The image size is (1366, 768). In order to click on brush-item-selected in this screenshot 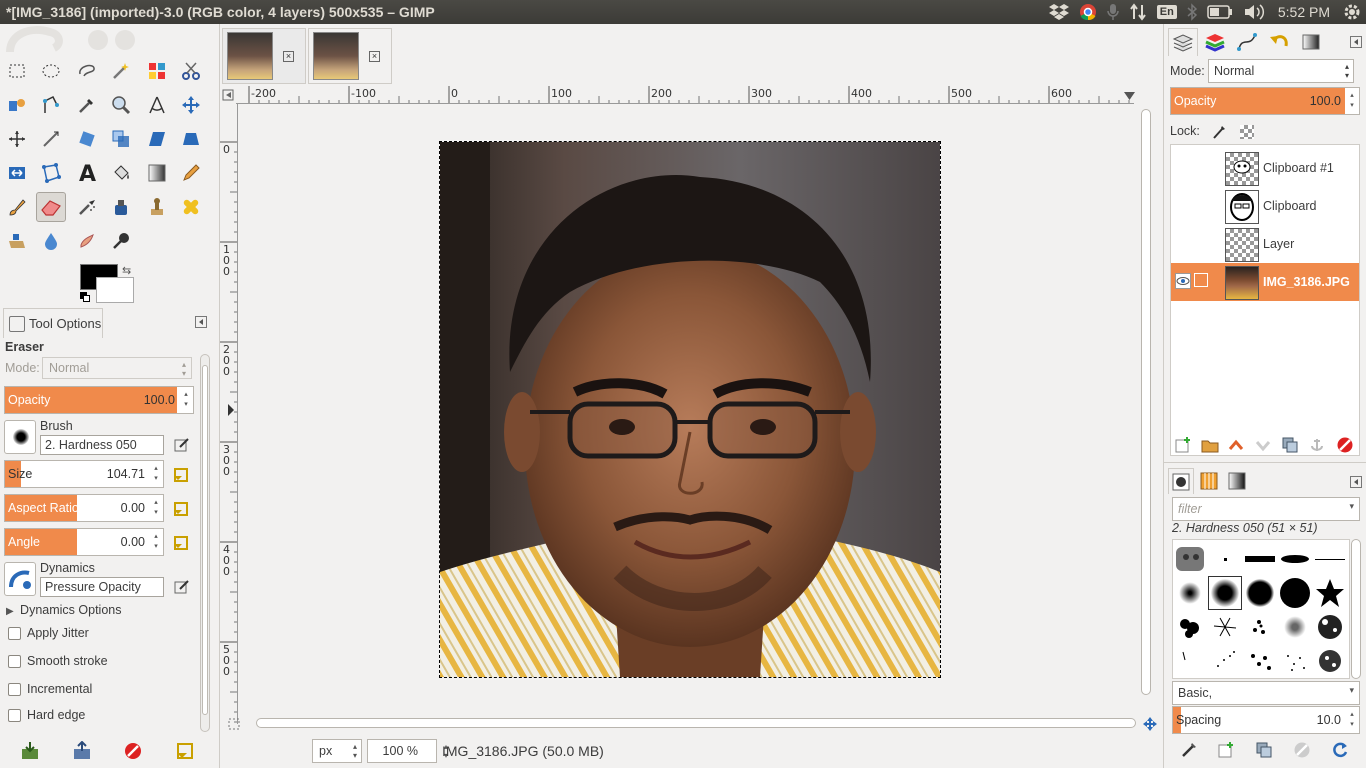, I will do `click(1225, 593)`.